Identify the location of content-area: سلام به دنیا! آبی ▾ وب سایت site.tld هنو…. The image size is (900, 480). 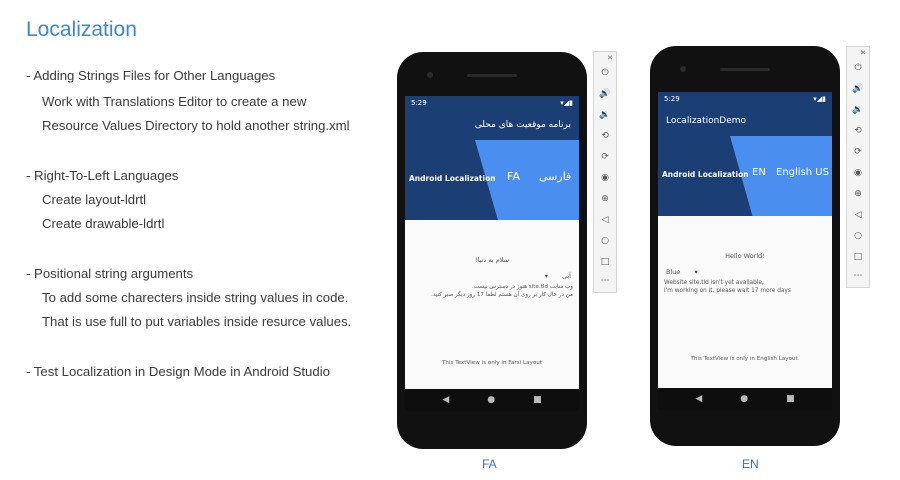
(492, 304).